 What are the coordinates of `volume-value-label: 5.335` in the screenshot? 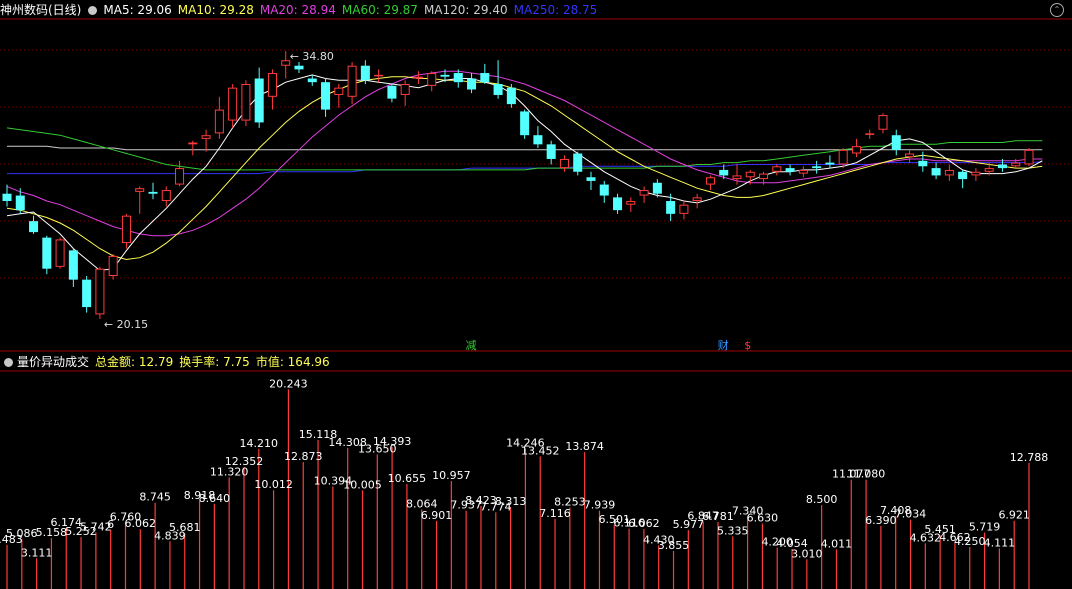 It's located at (733, 530).